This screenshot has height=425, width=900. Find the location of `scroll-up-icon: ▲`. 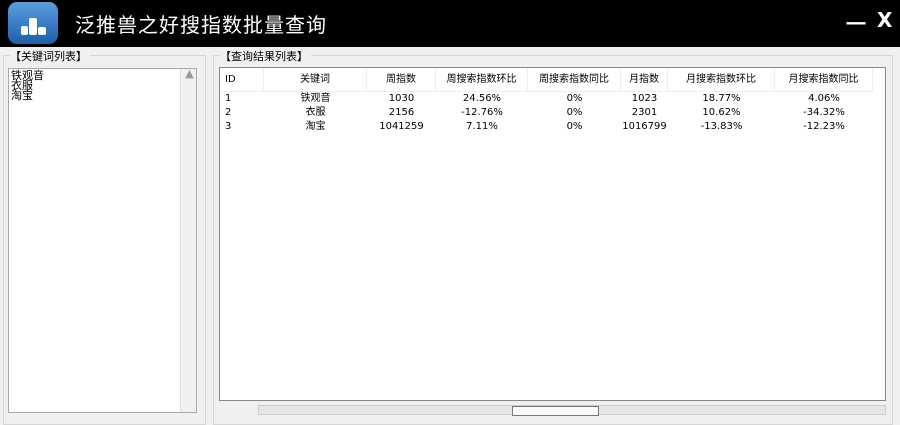

scroll-up-icon: ▲ is located at coordinates (189, 73).